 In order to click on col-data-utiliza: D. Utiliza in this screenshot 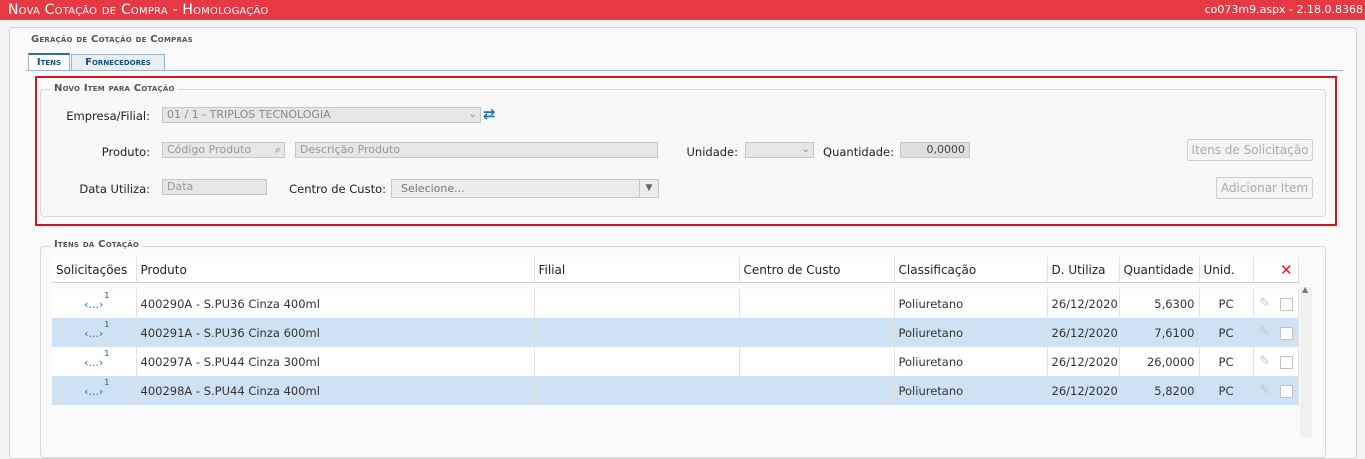, I will do `click(1083, 270)`.